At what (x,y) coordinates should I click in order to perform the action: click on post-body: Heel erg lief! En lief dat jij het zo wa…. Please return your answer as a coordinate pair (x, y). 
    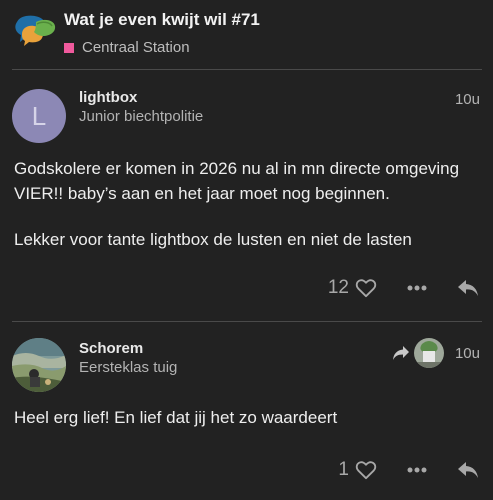
    Looking at the image, I should click on (249, 428).